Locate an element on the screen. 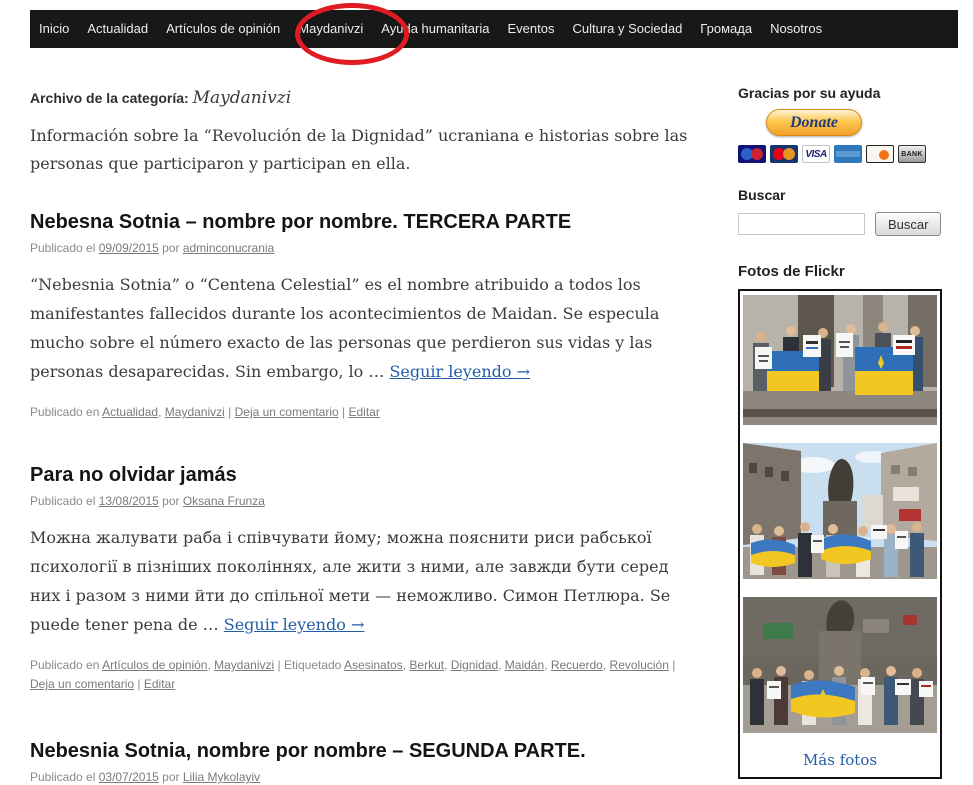 This screenshot has height=785, width=973. post-date-link: 03/07/2015 is located at coordinates (129, 777).